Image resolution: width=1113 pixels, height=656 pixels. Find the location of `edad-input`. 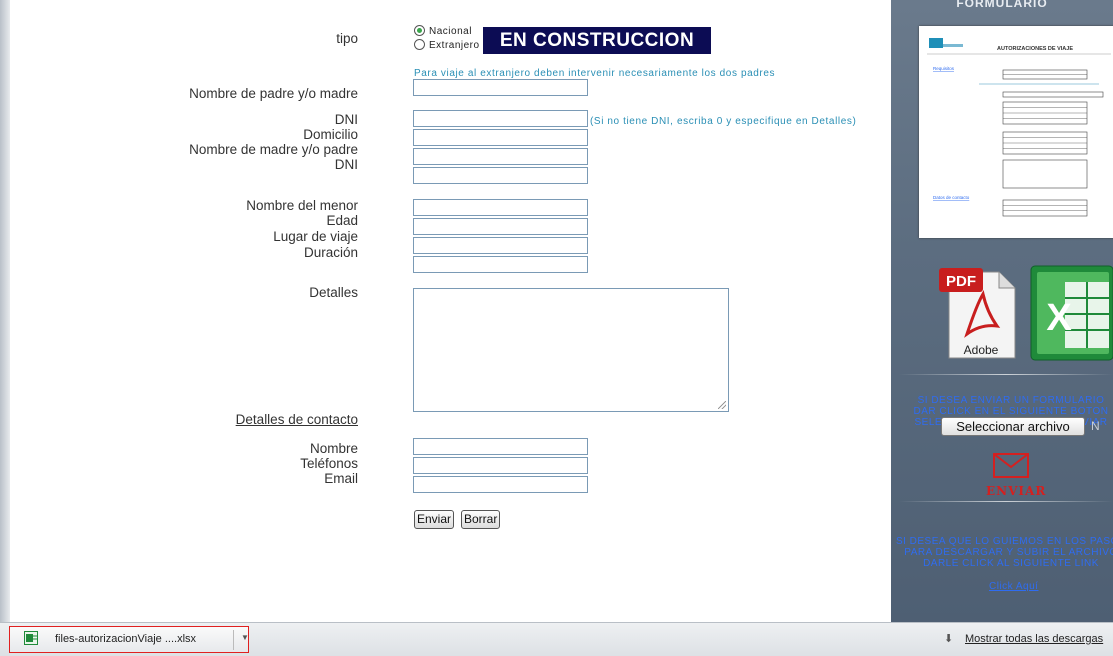

edad-input is located at coordinates (500, 226).